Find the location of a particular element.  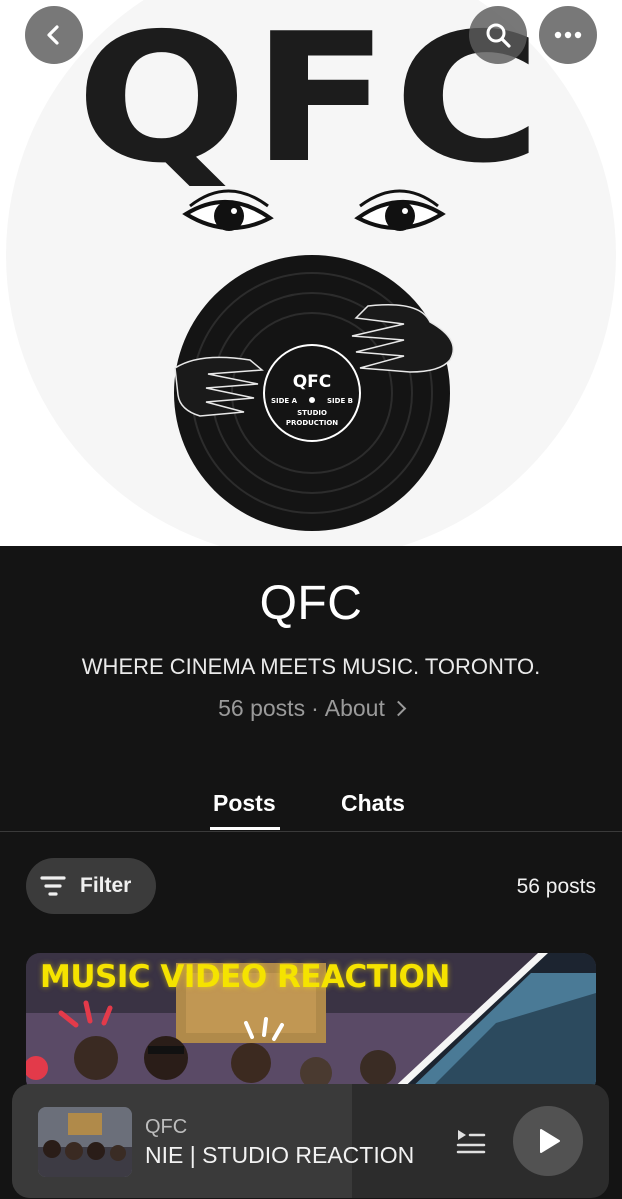

back-button is located at coordinates (54, 35).